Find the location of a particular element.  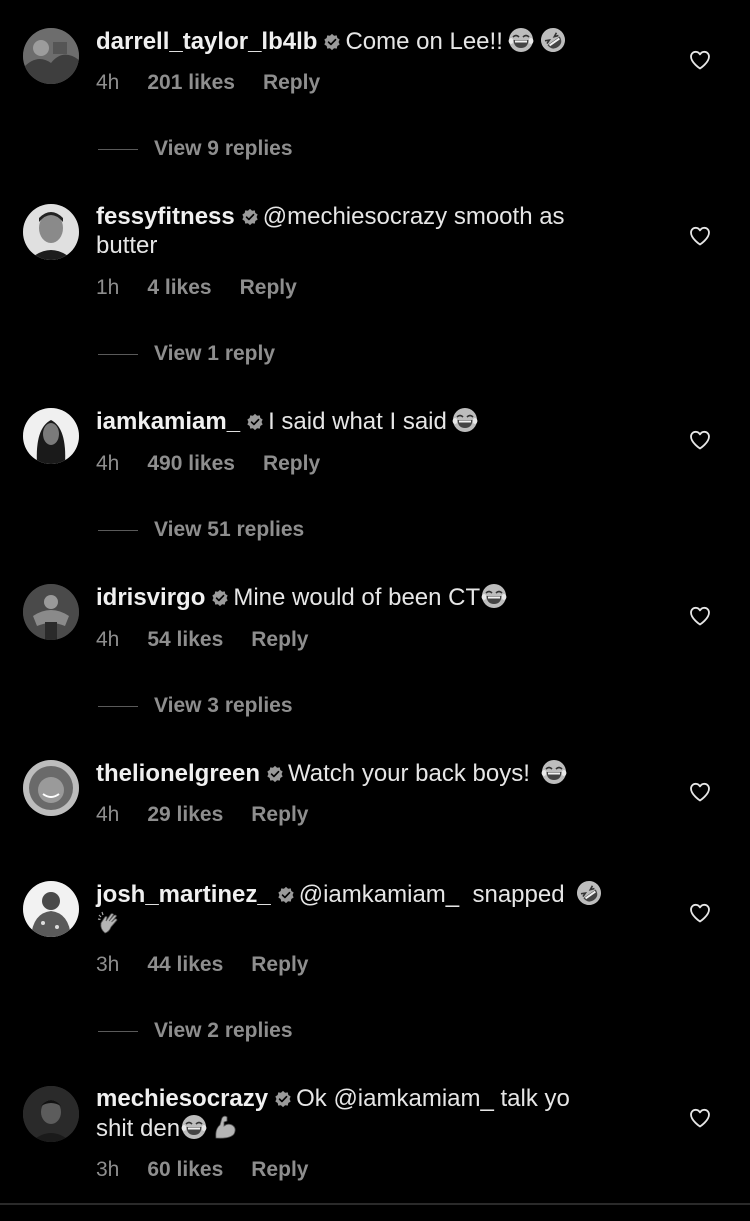

timestamp: 1h is located at coordinates (108, 287).